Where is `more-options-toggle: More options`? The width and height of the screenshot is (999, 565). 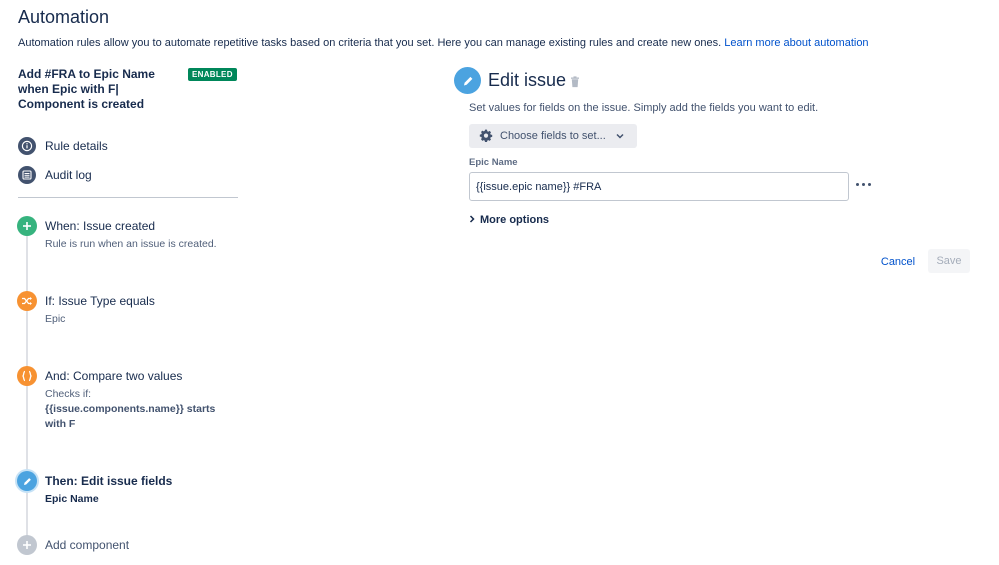 more-options-toggle: More options is located at coordinates (509, 220).